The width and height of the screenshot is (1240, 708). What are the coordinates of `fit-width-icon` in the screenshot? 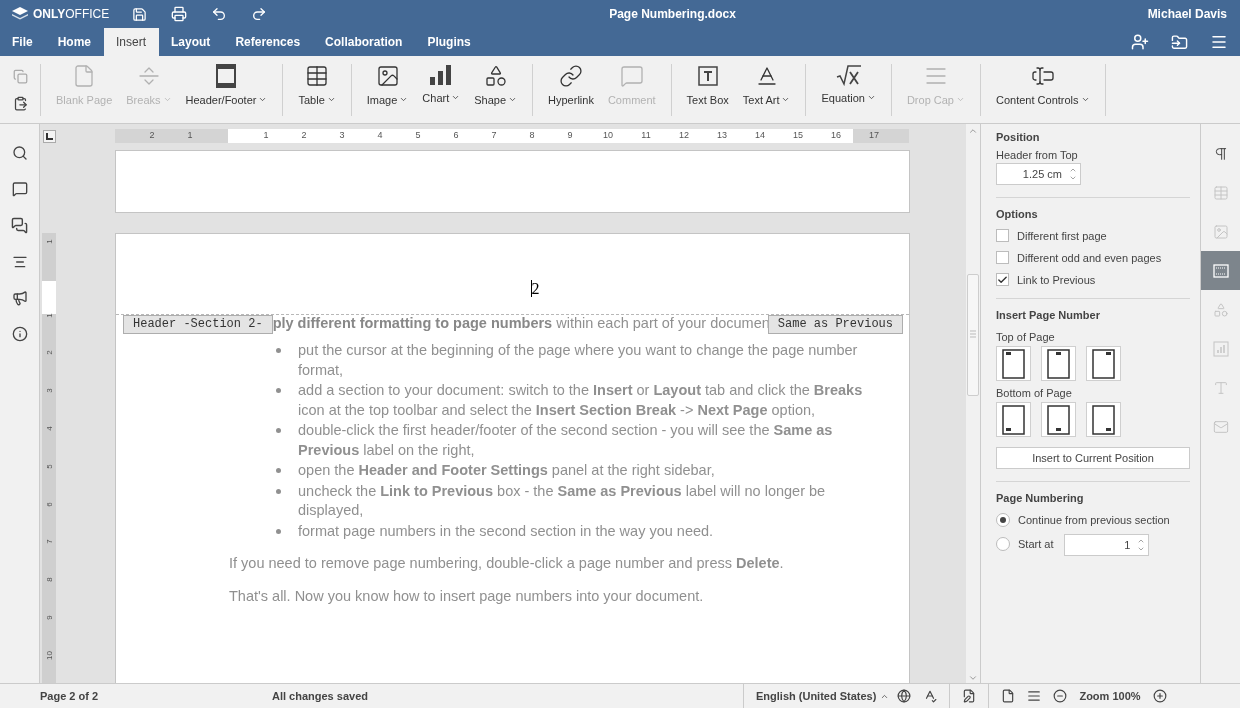 It's located at (1034, 696).